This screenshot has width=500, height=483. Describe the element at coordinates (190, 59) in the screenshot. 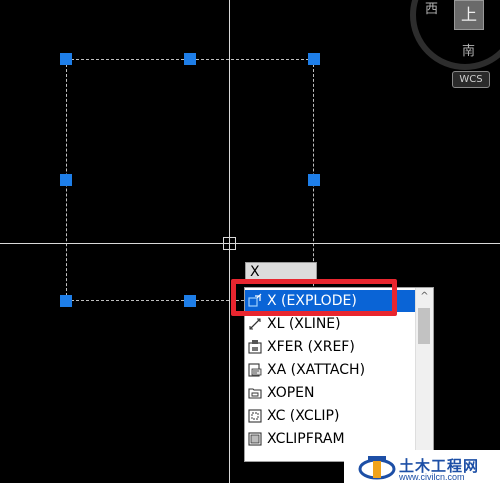

I see `grip-top-mid` at that location.